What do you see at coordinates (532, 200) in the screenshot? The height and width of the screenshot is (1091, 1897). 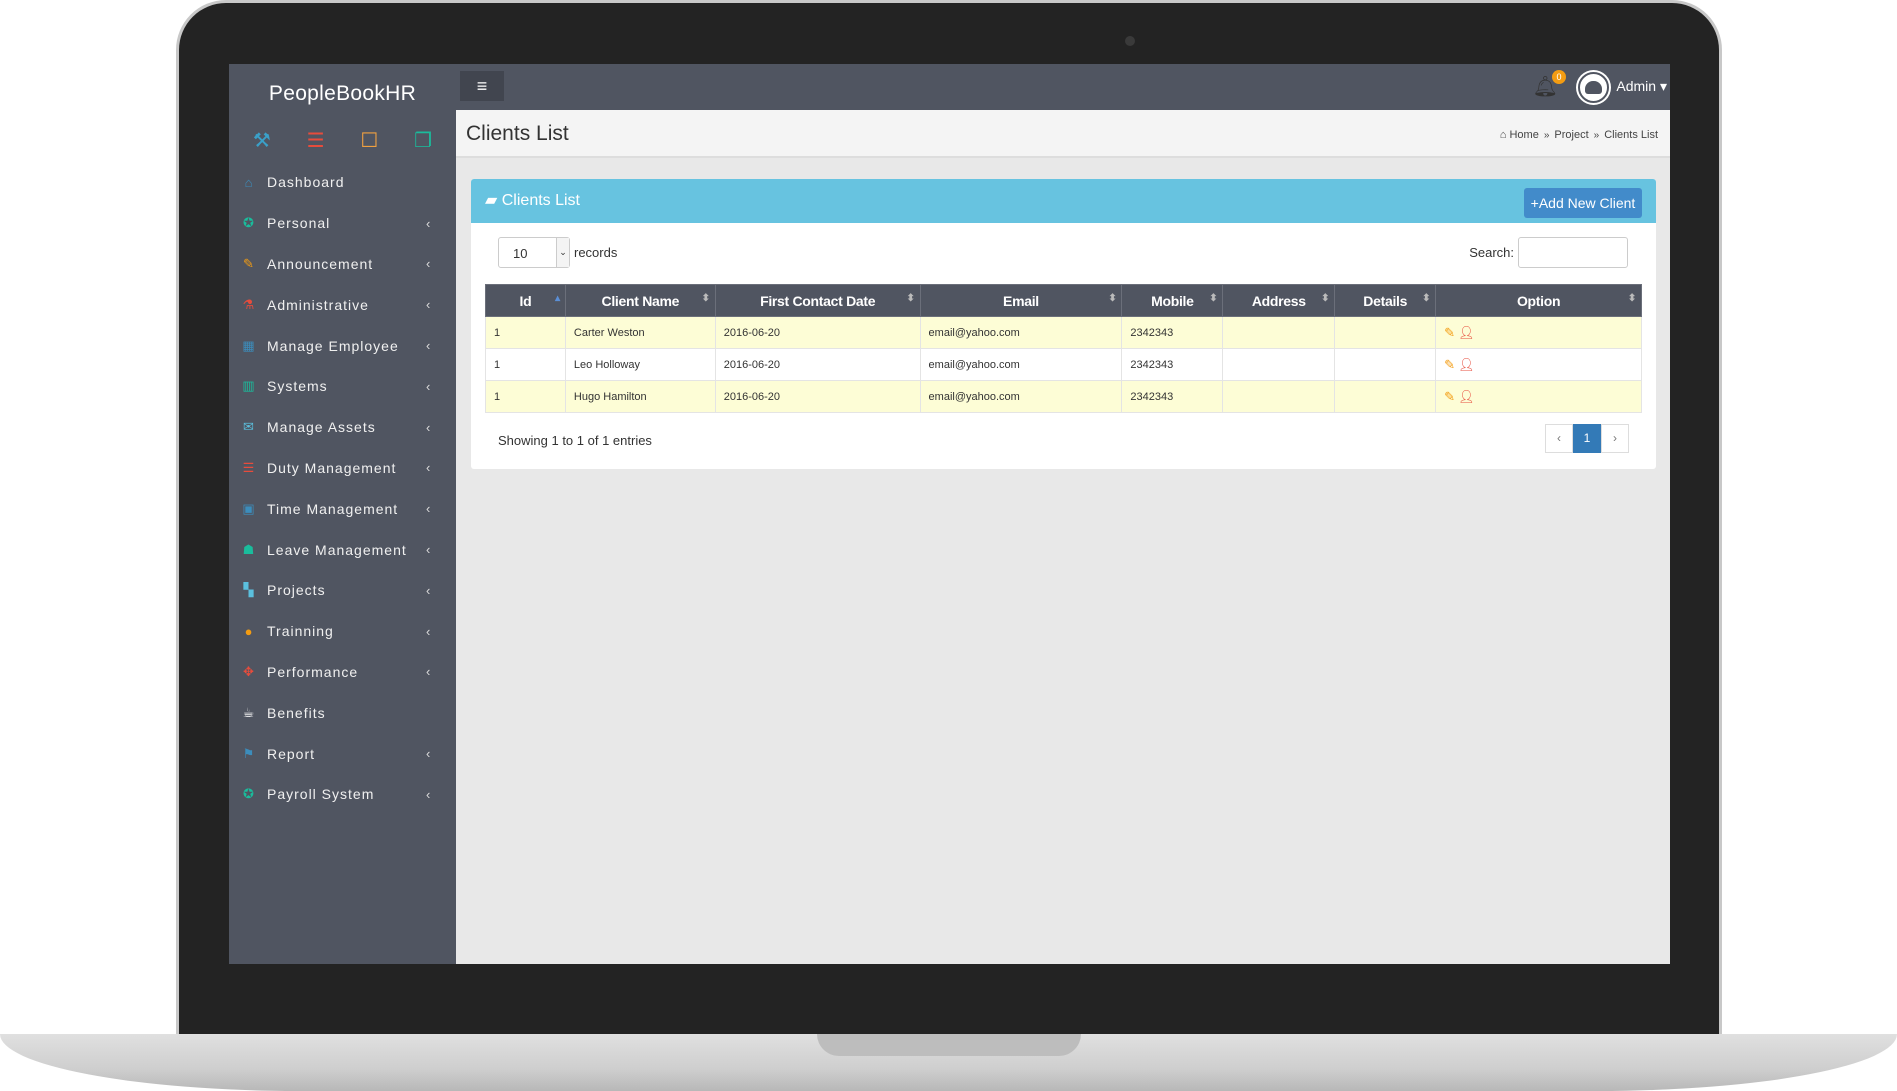 I see `panel-title: ▰ Clients List` at bounding box center [532, 200].